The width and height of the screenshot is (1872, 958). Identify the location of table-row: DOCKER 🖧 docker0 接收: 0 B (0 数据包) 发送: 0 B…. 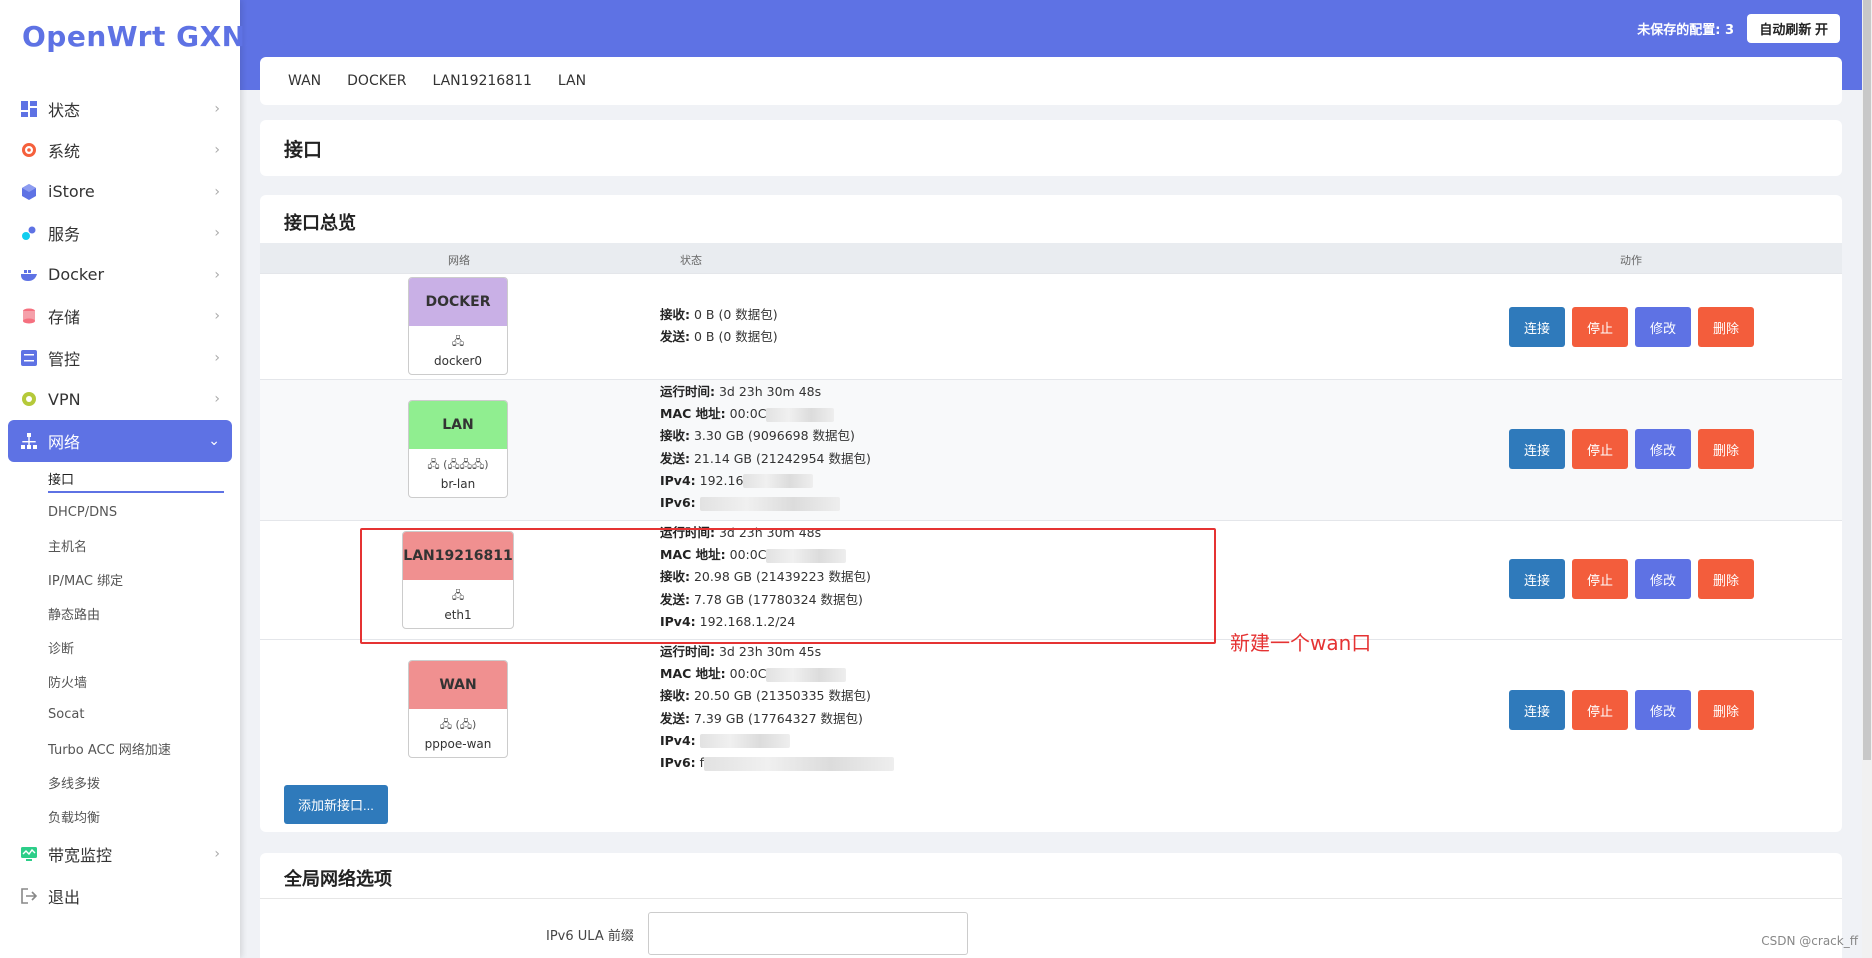
(1051, 326).